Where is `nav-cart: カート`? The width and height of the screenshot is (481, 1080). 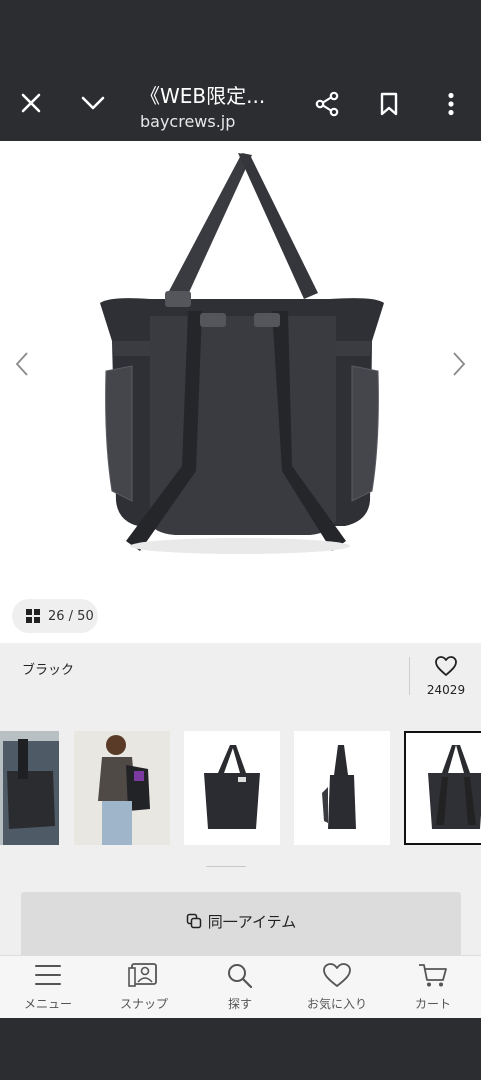
nav-cart: カート is located at coordinates (433, 987).